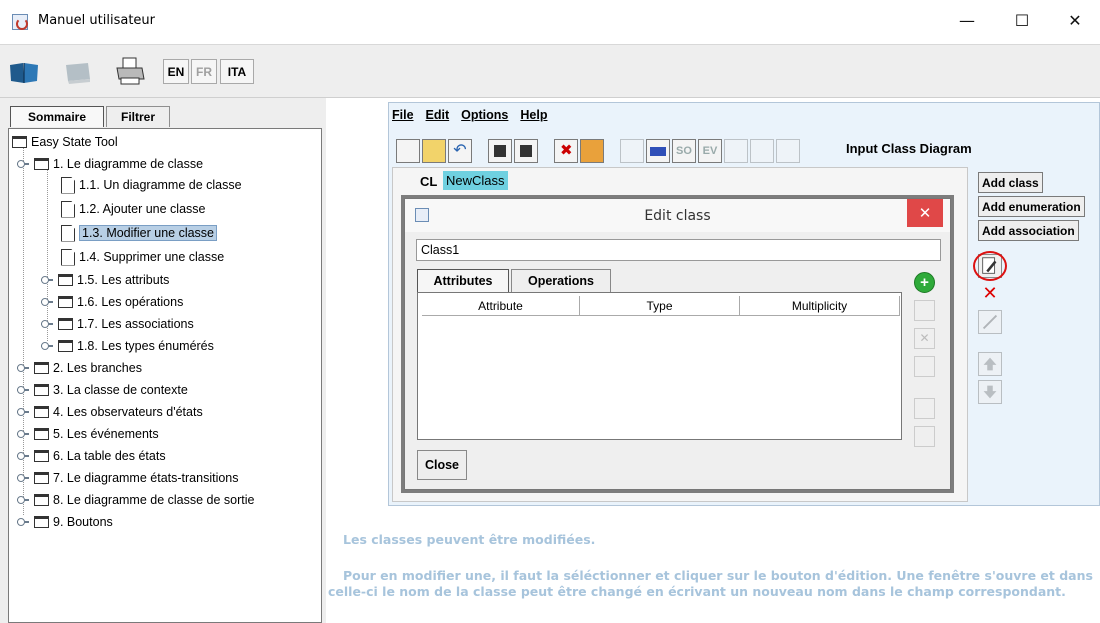  I want to click on add-class-button: Add class, so click(1010, 182).